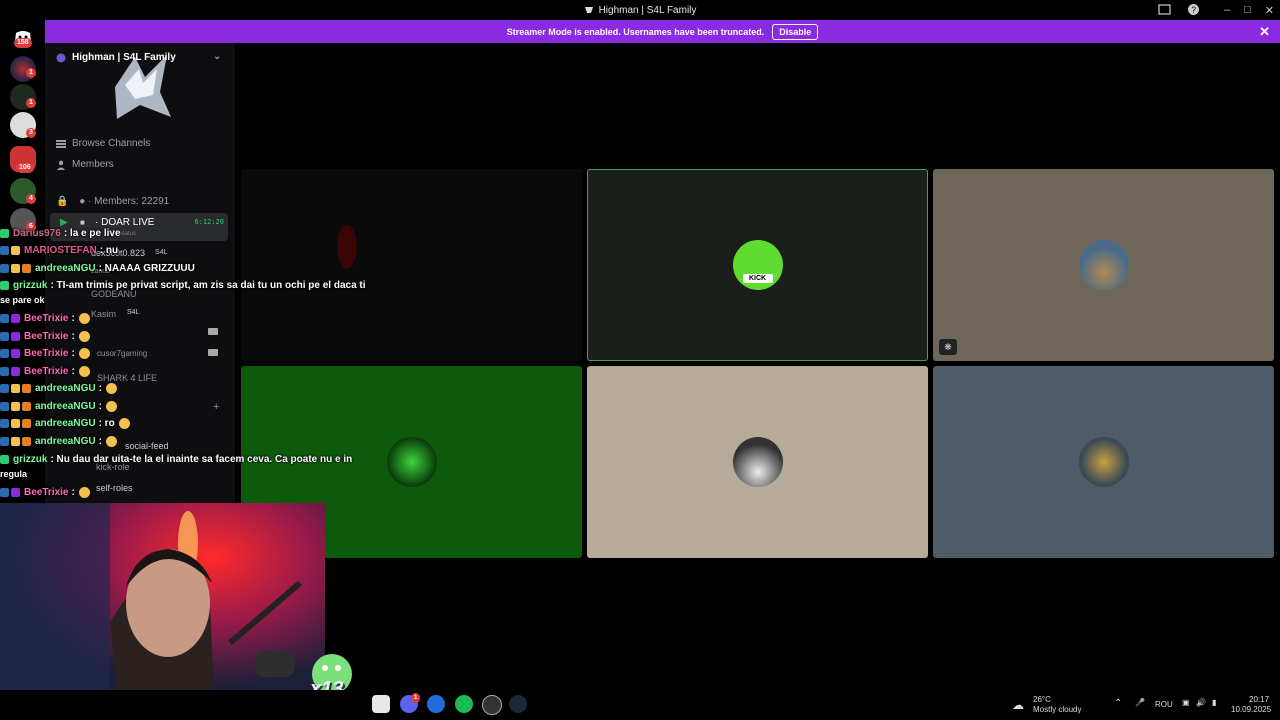 The height and width of the screenshot is (720, 1280). Describe the element at coordinates (60, 233) in the screenshot. I see `chat-message: Darius976: la e pe live` at that location.